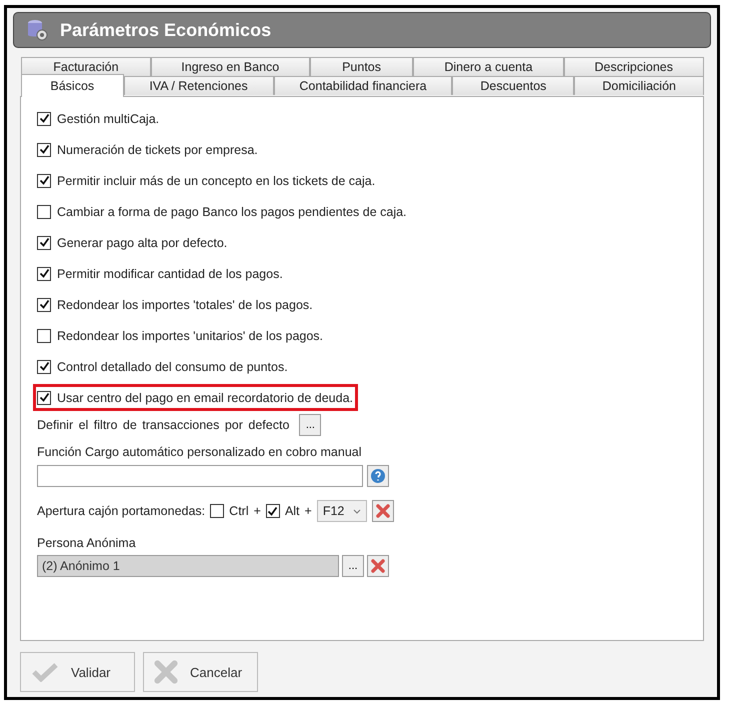  I want to click on option-label: Redondear los importes 'unitarios' de los pagos., so click(190, 335).